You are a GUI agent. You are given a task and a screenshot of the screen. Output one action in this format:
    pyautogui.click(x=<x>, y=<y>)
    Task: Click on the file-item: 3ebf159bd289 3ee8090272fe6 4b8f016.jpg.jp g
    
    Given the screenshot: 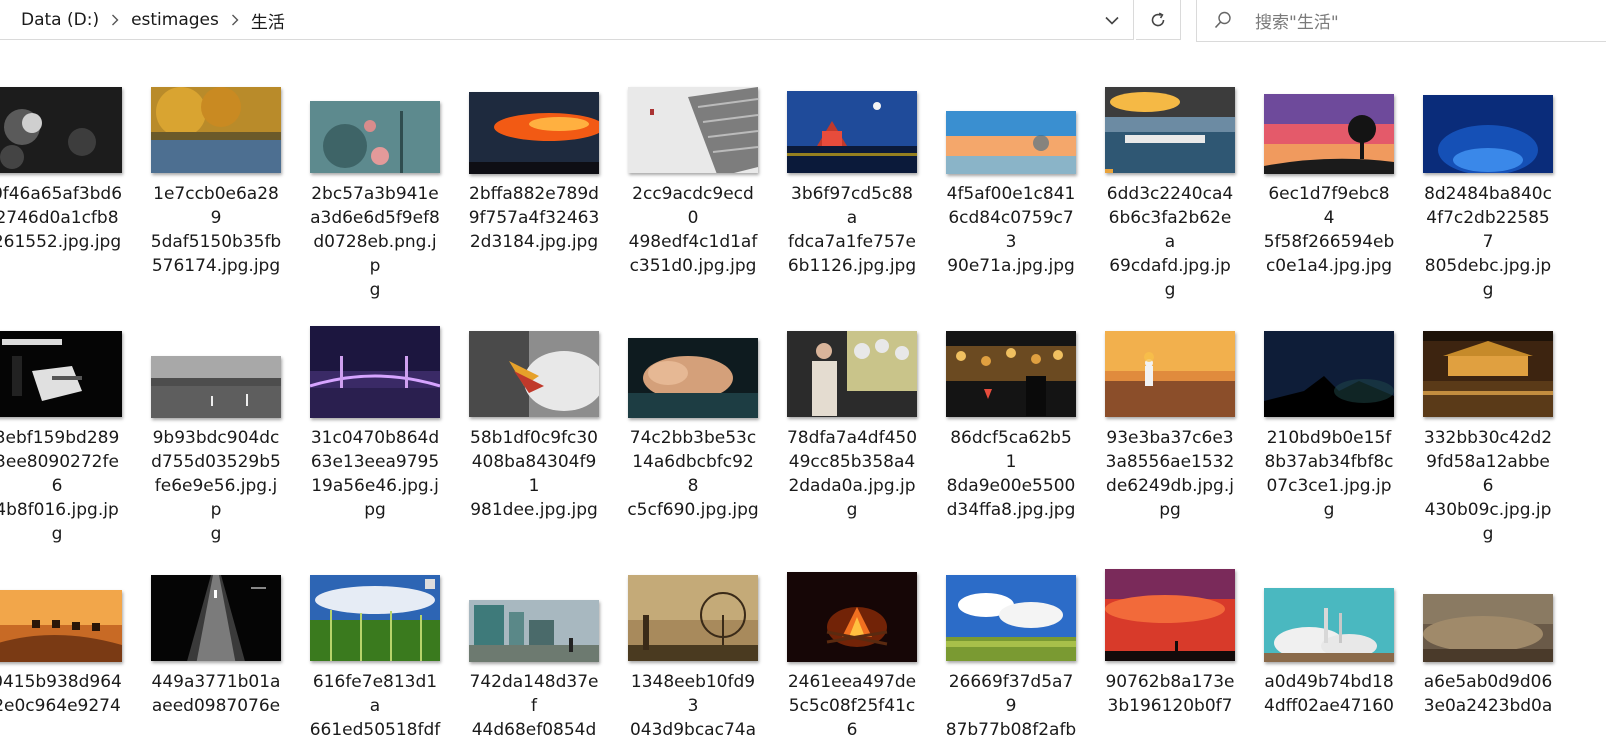 What is the action you would take?
    pyautogui.click(x=61, y=427)
    